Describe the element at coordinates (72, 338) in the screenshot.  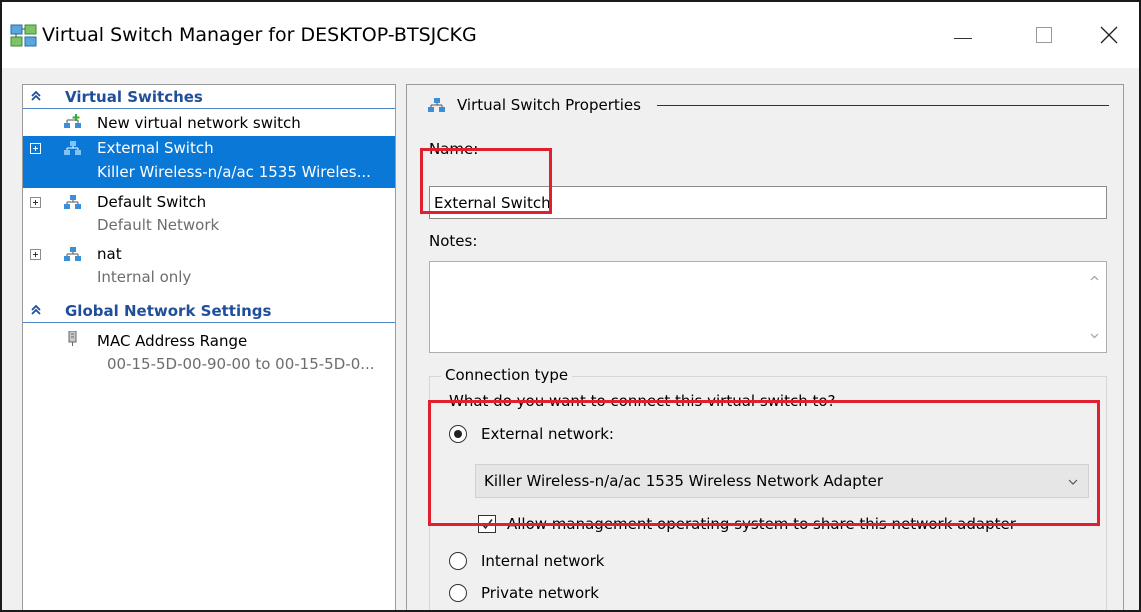
I see `mac-address-icon` at that location.